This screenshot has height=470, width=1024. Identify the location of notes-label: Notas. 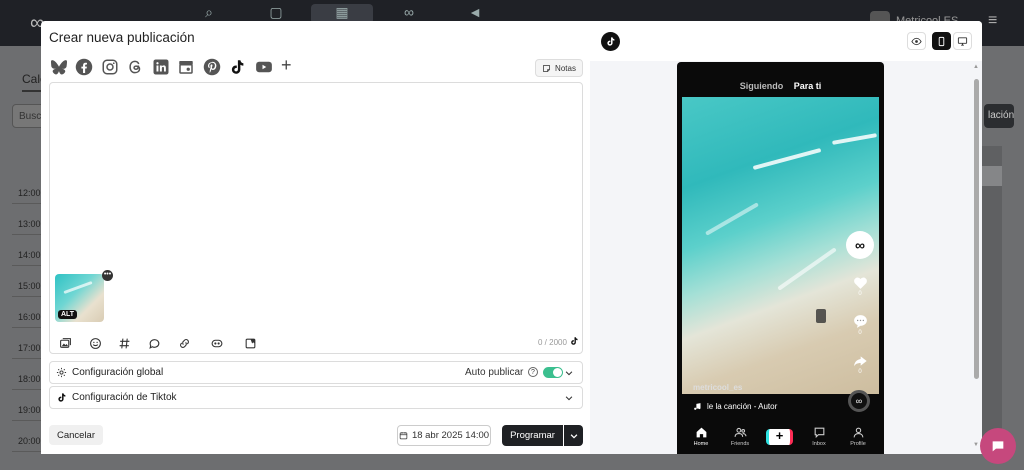
(565, 68).